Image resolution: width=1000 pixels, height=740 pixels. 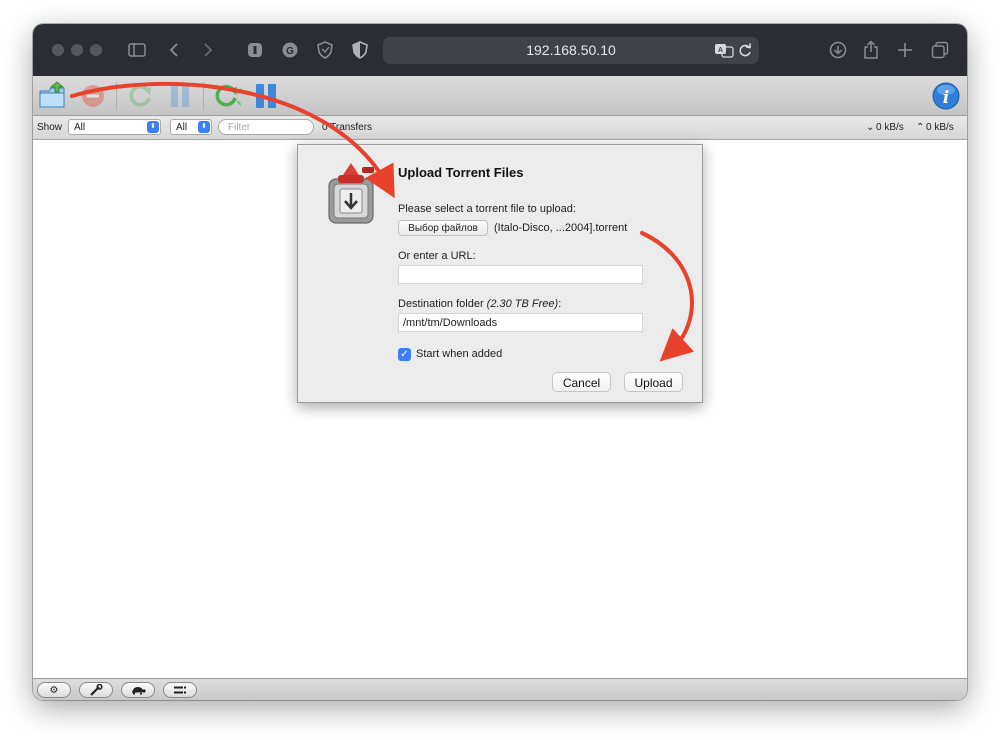 I want to click on download-speed-icon: ⌄, so click(x=870, y=127).